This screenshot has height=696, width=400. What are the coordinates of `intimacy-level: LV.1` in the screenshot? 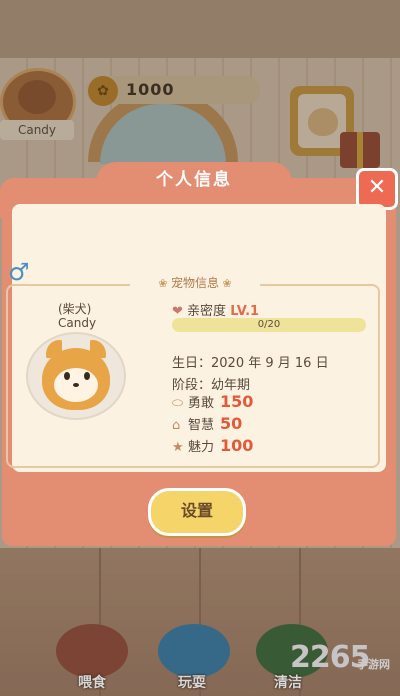 It's located at (245, 311).